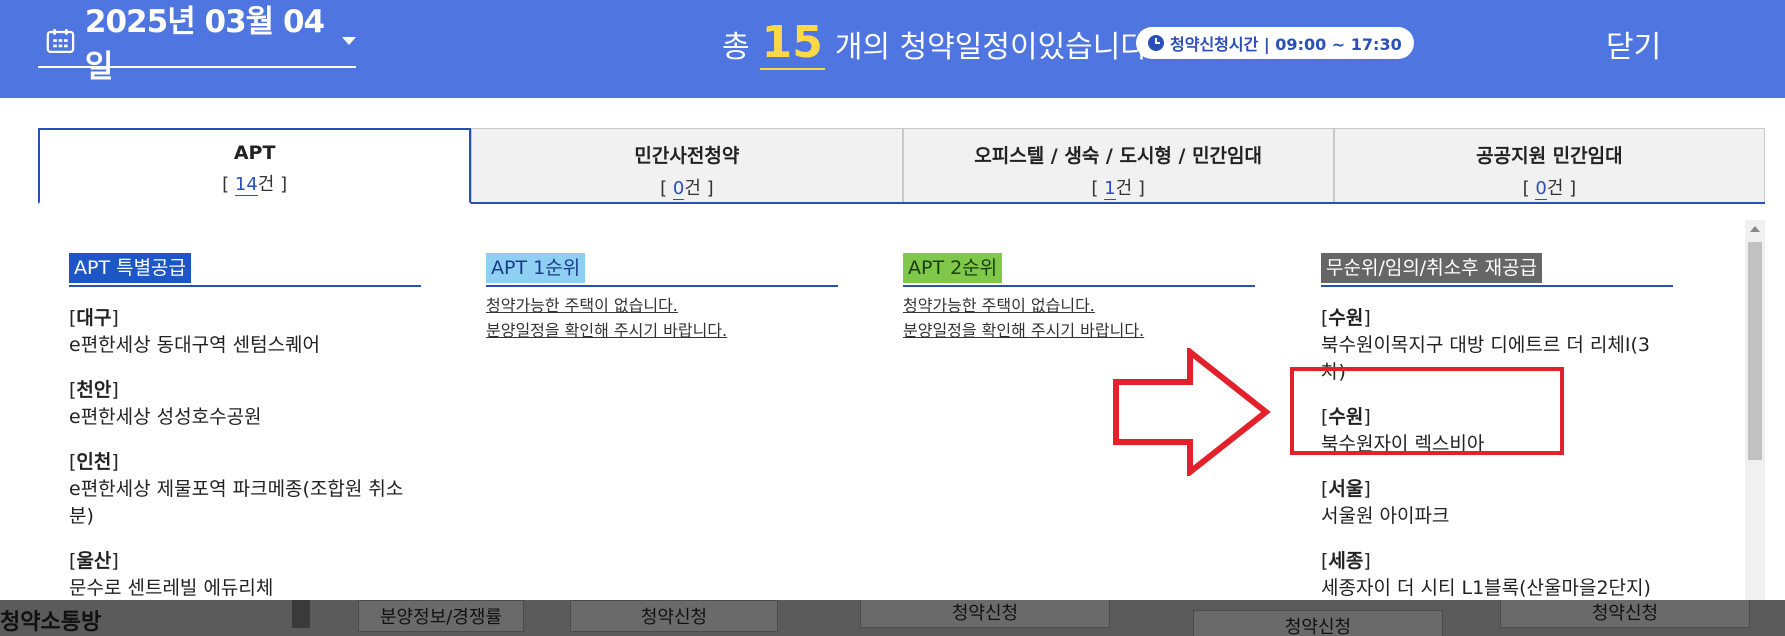 This screenshot has width=1785, height=636. I want to click on tab-officetel: 오피스텔 / 생숙 / 도시형 / 민간임대 [ 1건 ], so click(1118, 165).